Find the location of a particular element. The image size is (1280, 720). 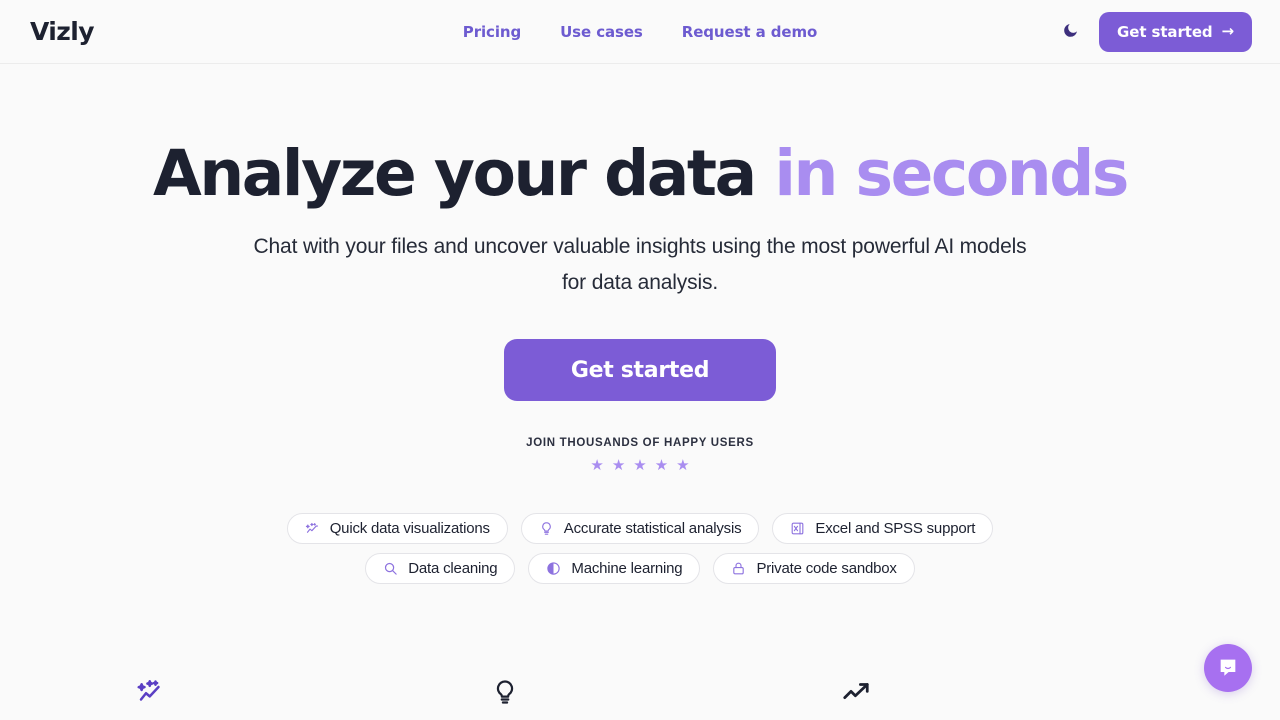

feature-pill-label: Quick data visualizations is located at coordinates (409, 529).